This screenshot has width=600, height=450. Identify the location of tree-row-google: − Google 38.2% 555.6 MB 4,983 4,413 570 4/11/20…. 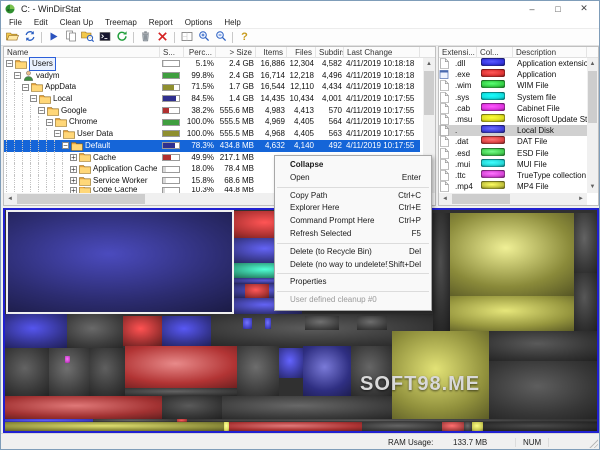
(212, 110).